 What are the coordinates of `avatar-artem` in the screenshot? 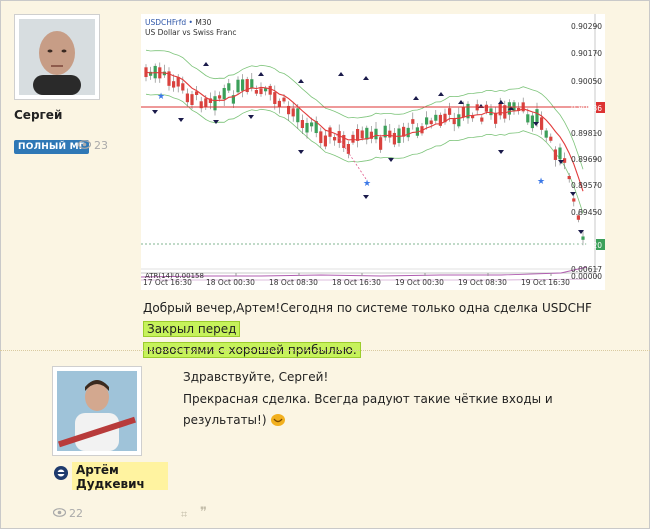 It's located at (97, 411).